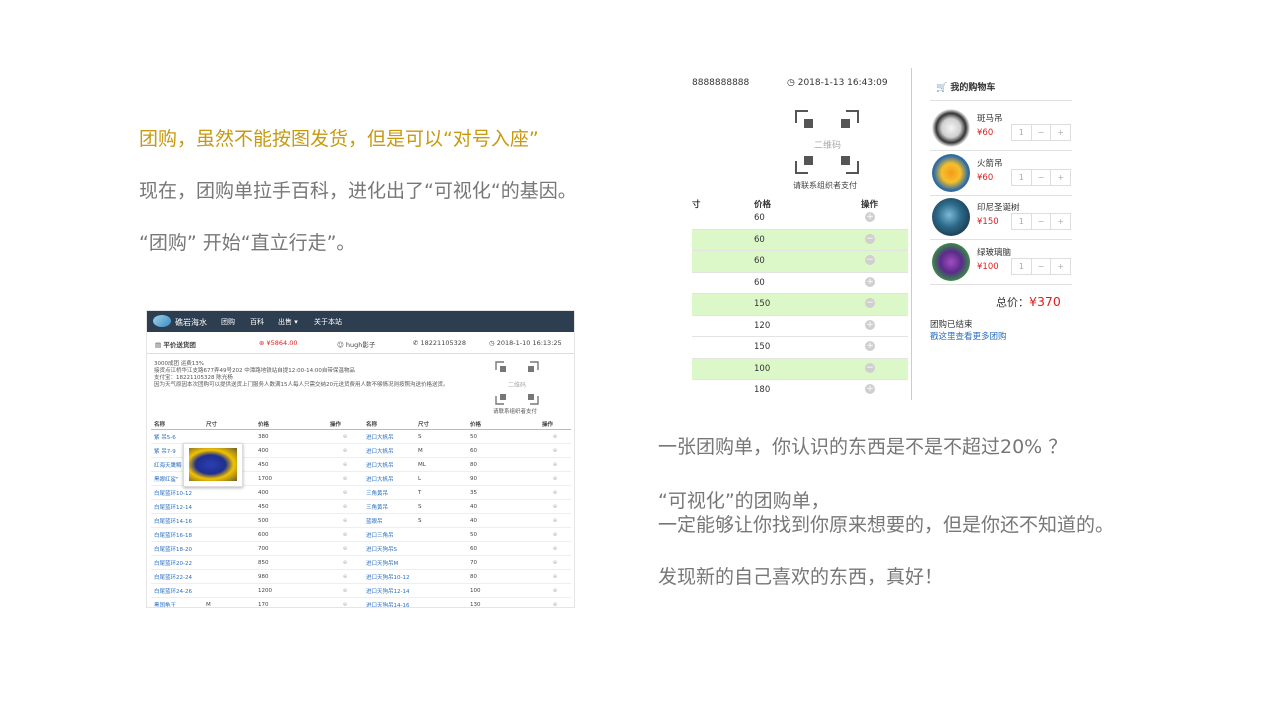 Image resolution: width=1280 pixels, height=720 pixels. I want to click on site-logo-icon, so click(162, 321).